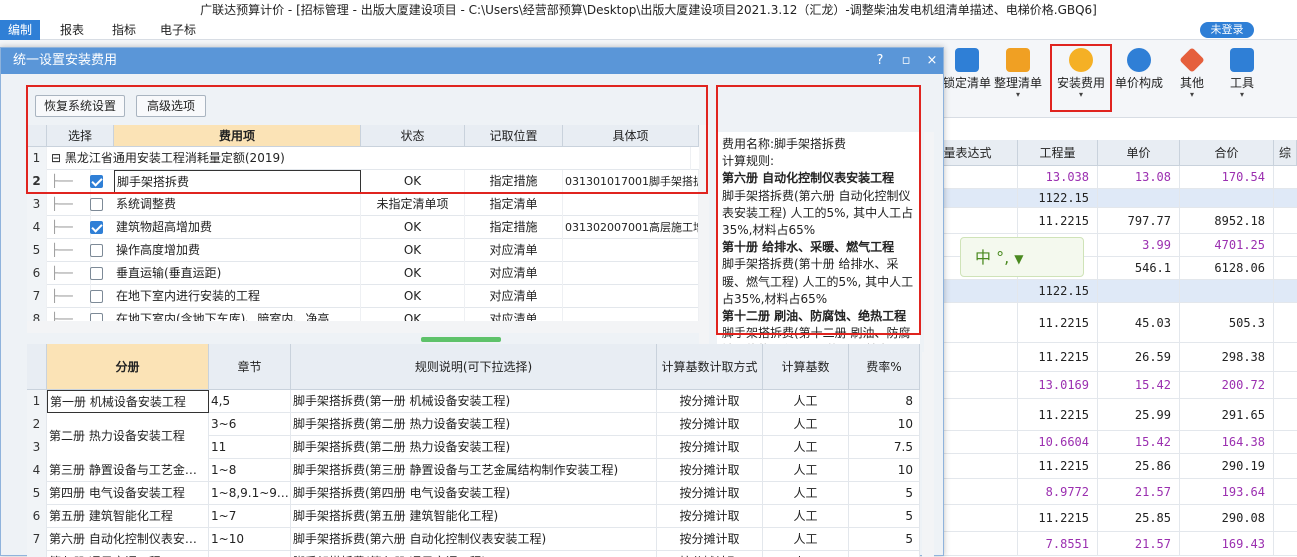 This screenshot has height=557, width=1297. Describe the element at coordinates (363, 314) in the screenshot. I see `fee-row: 8 ├── 在地下室内(含地下车库)、暗室内、净高 OK 对应清单` at that location.